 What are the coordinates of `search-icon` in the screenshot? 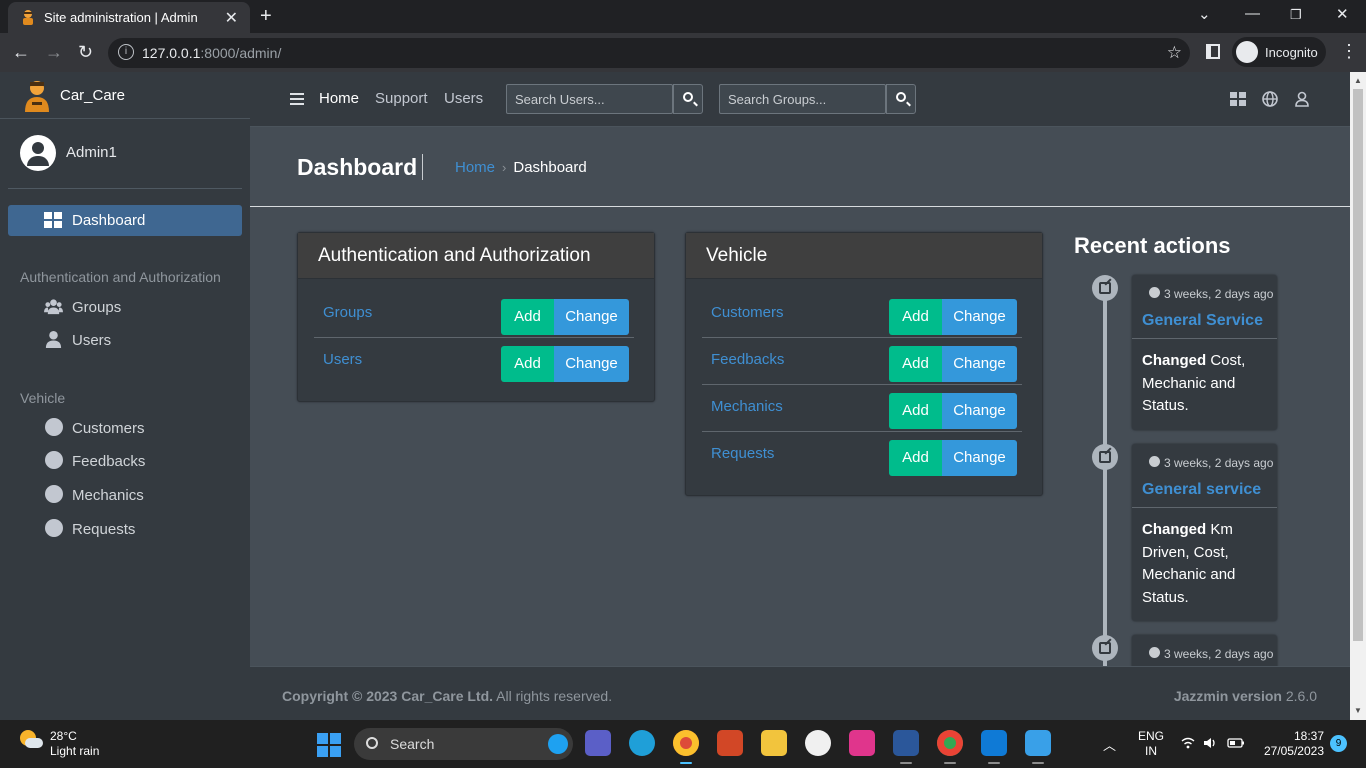 It's located at (372, 743).